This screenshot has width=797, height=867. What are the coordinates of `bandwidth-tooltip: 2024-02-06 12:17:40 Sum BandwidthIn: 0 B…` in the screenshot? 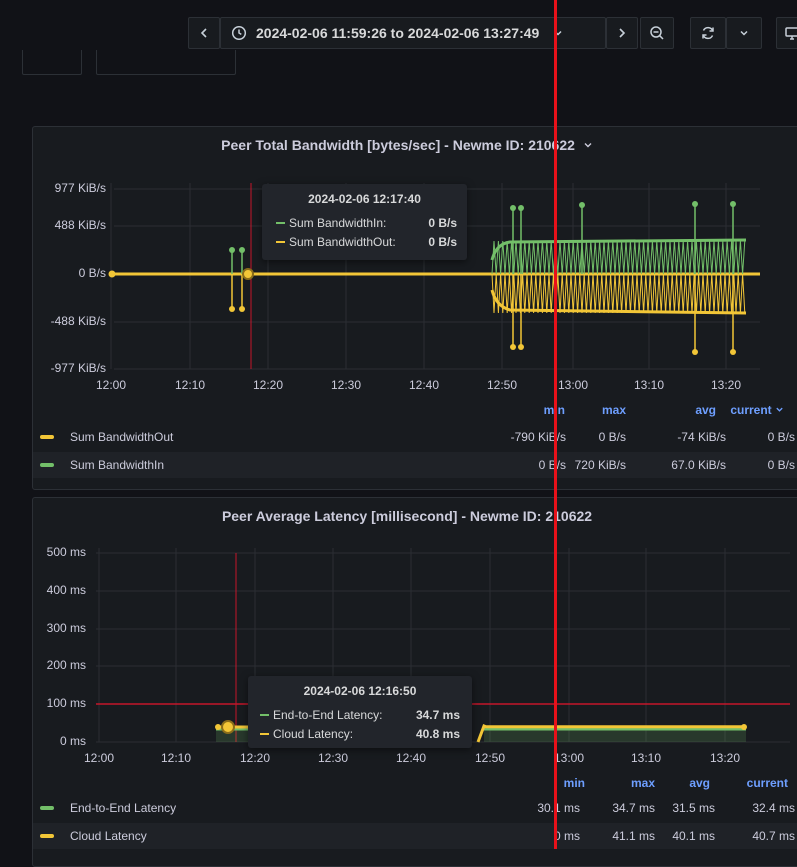 It's located at (364, 222).